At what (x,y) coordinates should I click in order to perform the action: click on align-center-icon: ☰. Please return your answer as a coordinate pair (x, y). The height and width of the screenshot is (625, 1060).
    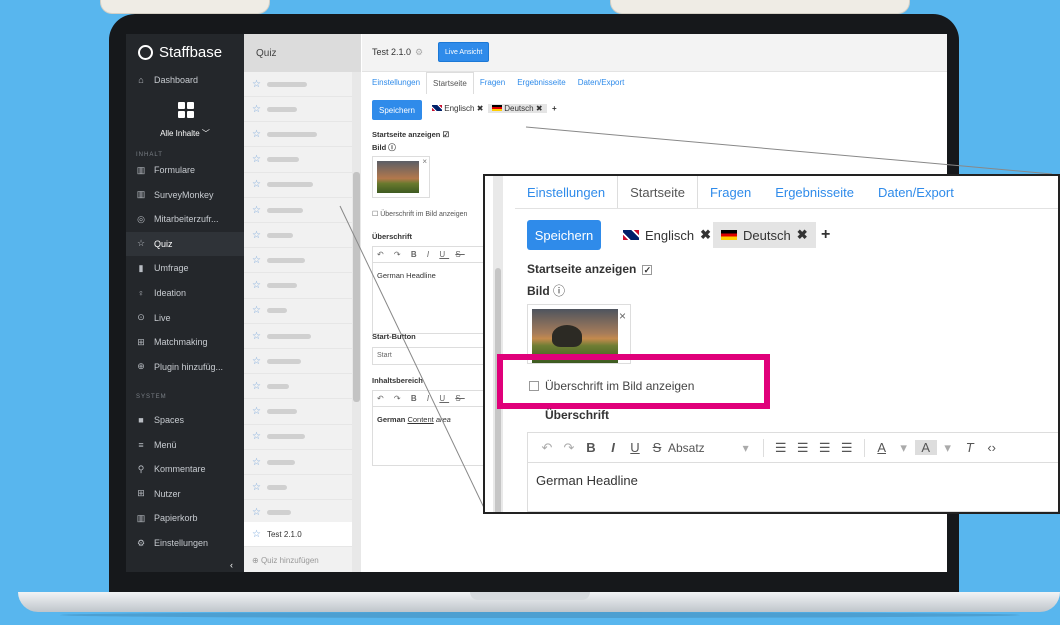
    Looking at the image, I should click on (803, 448).